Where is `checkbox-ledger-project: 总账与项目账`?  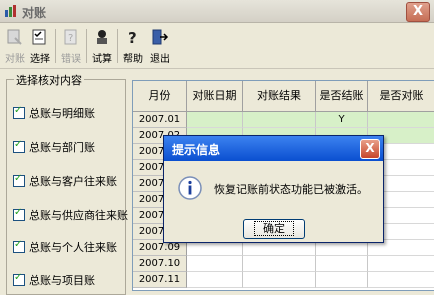 checkbox-ledger-project: 总账与项目账 is located at coordinates (54, 280).